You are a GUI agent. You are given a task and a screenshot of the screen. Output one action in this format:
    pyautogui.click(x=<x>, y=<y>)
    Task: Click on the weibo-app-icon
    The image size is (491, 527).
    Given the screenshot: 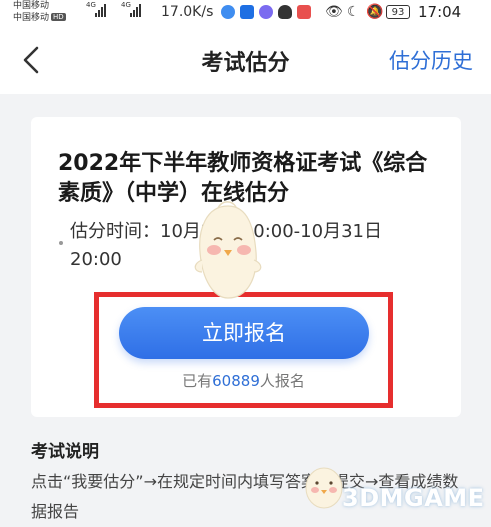 What is the action you would take?
    pyautogui.click(x=304, y=12)
    